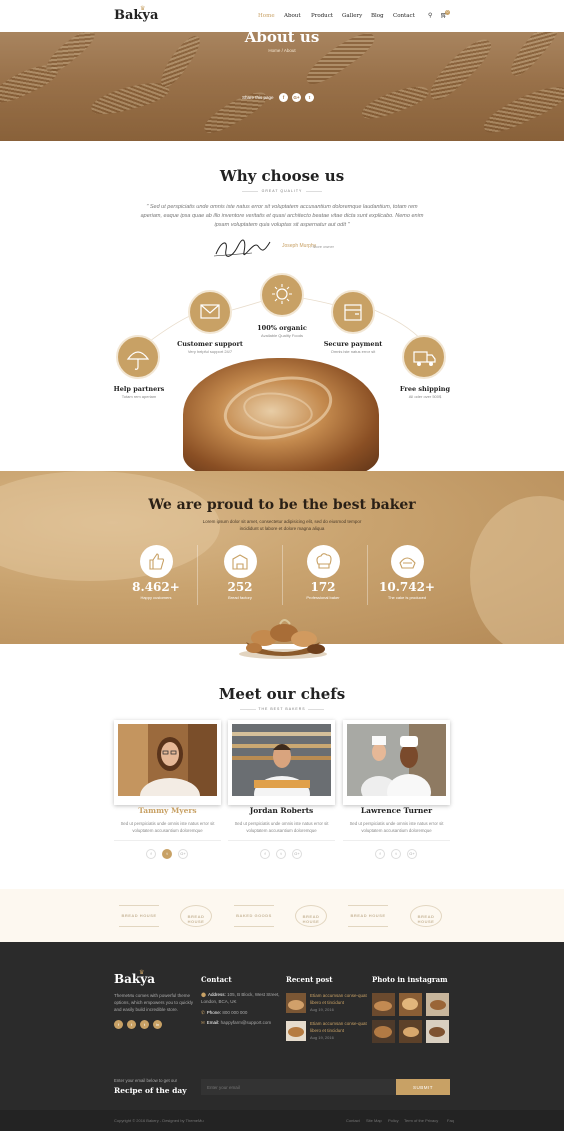  I want to click on mail-icon: ✉, so click(203, 1022).